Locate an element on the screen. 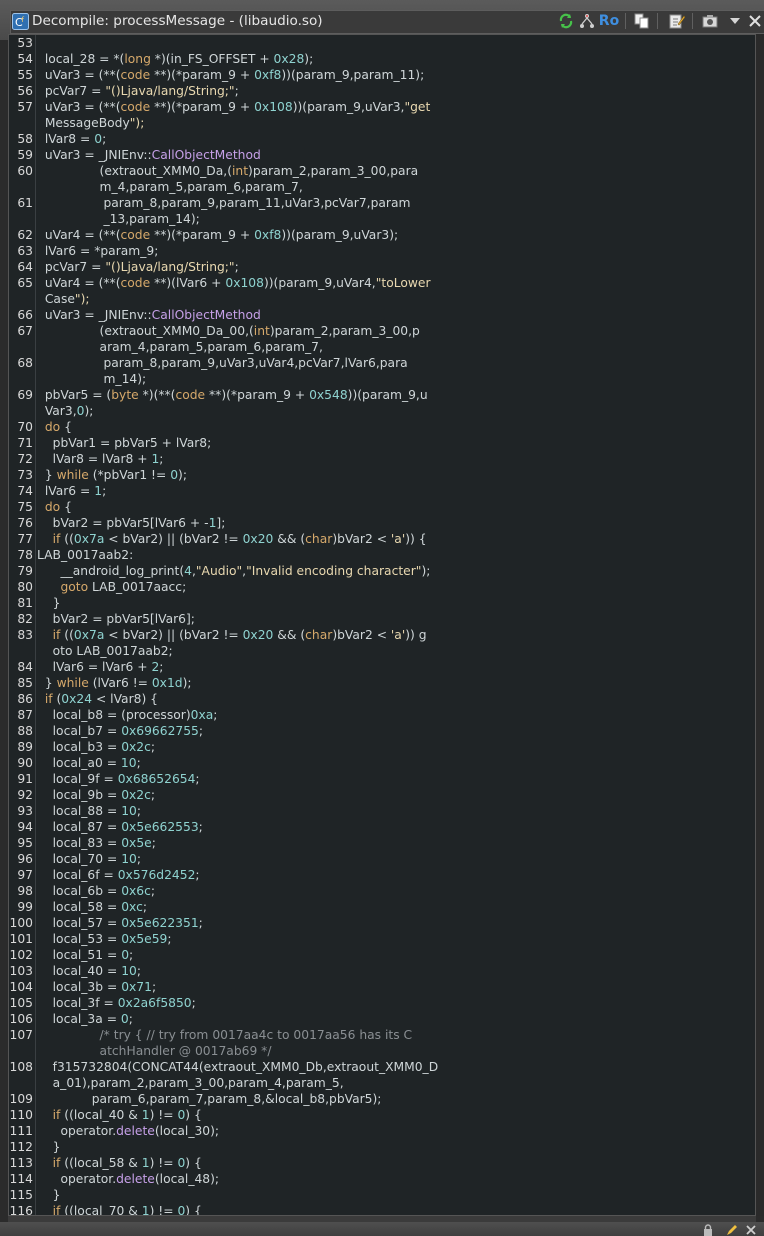 The width and height of the screenshot is (764, 1236). line-number: 68 is located at coordinates (25, 363).